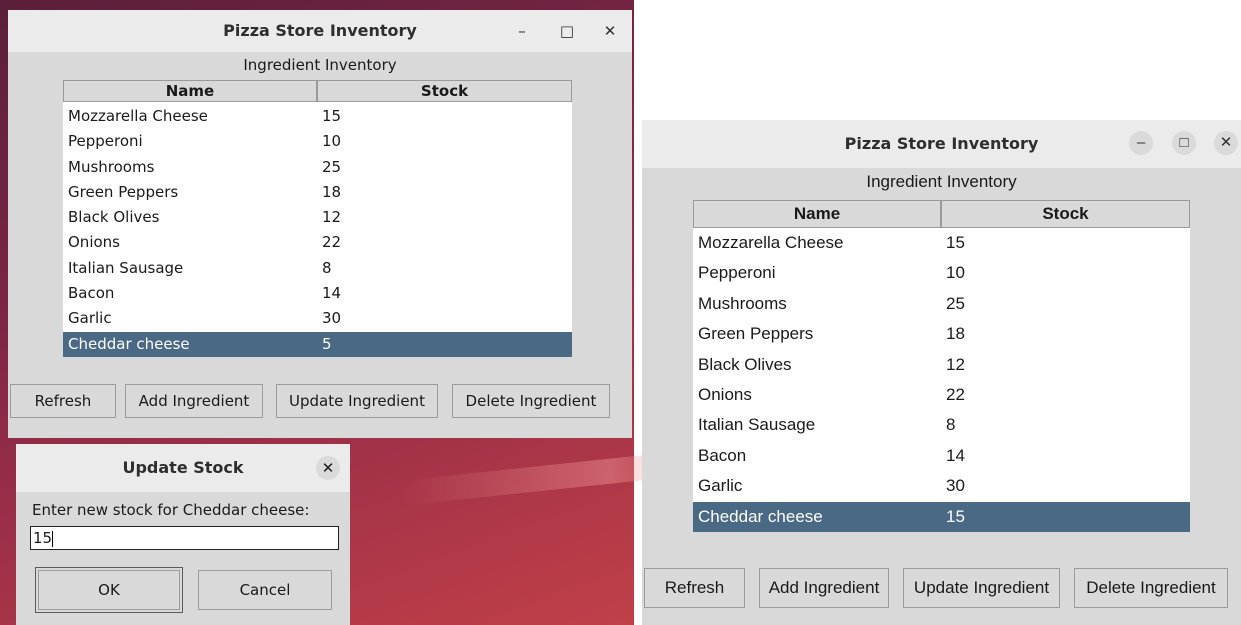 The image size is (1241, 625). Describe the element at coordinates (109, 590) in the screenshot. I see `ok-button: OK` at that location.